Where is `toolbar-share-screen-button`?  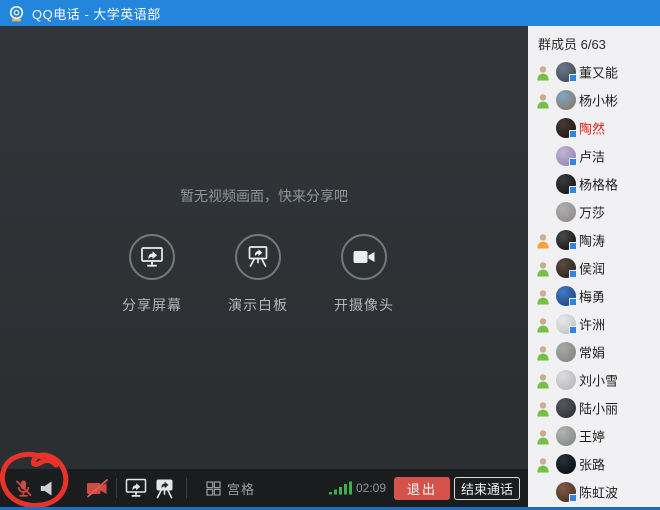
toolbar-share-screen-button is located at coordinates (136, 488).